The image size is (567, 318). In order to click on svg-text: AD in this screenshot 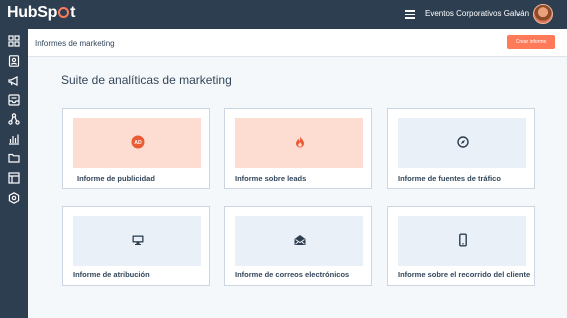, I will do `click(138, 143)`.